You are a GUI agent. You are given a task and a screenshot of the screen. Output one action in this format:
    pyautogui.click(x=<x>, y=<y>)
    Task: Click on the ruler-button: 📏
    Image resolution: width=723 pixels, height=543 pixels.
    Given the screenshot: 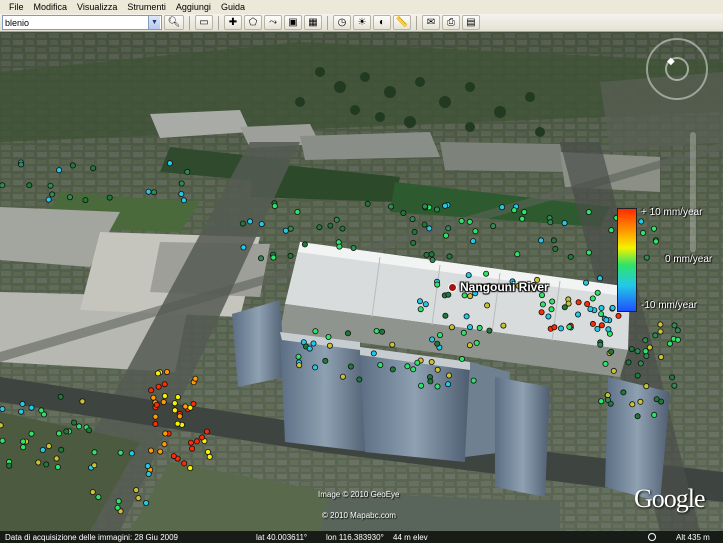 What is the action you would take?
    pyautogui.click(x=402, y=22)
    